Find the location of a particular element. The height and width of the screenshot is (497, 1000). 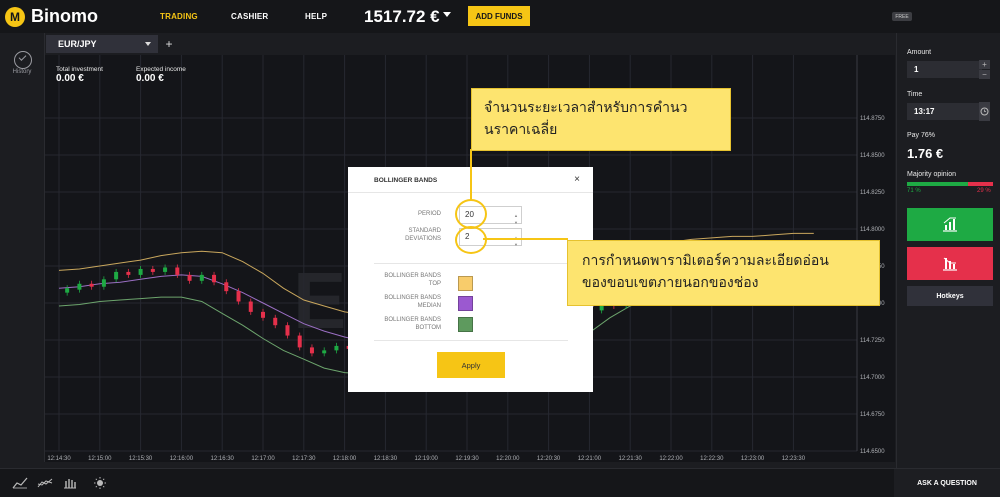

x-tick-label: 12:23:30 is located at coordinates (794, 459).